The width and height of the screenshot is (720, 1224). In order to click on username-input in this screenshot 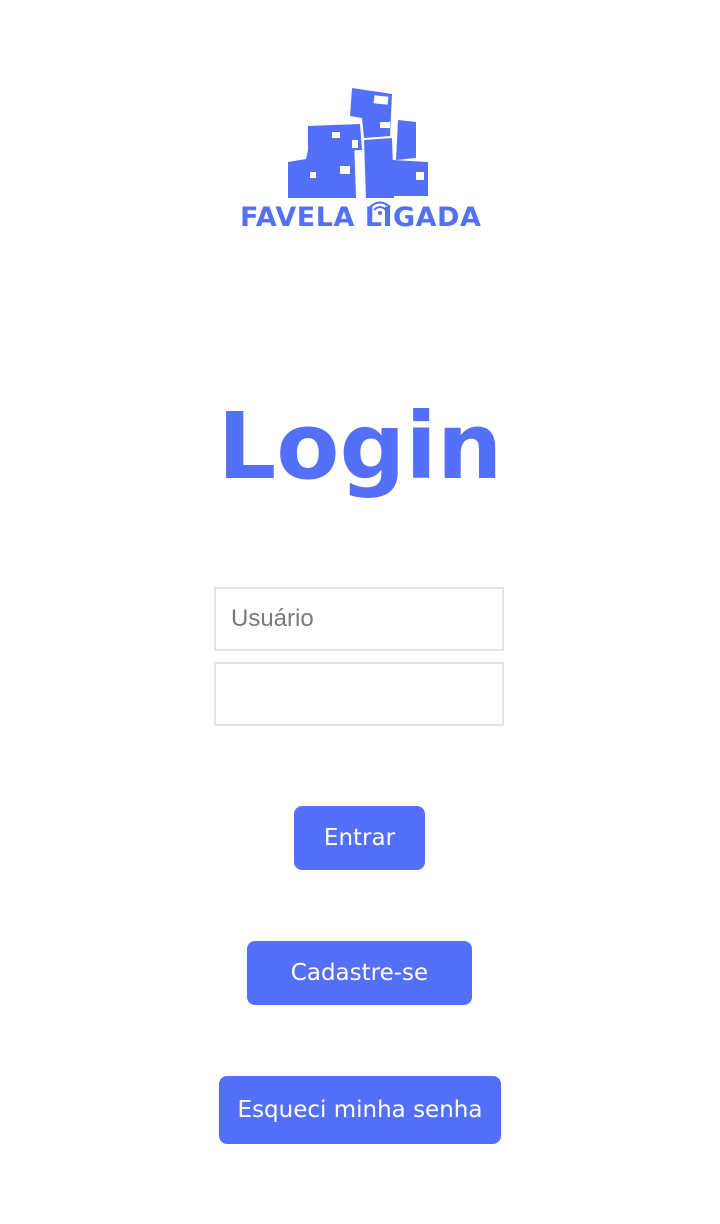, I will do `click(359, 619)`.